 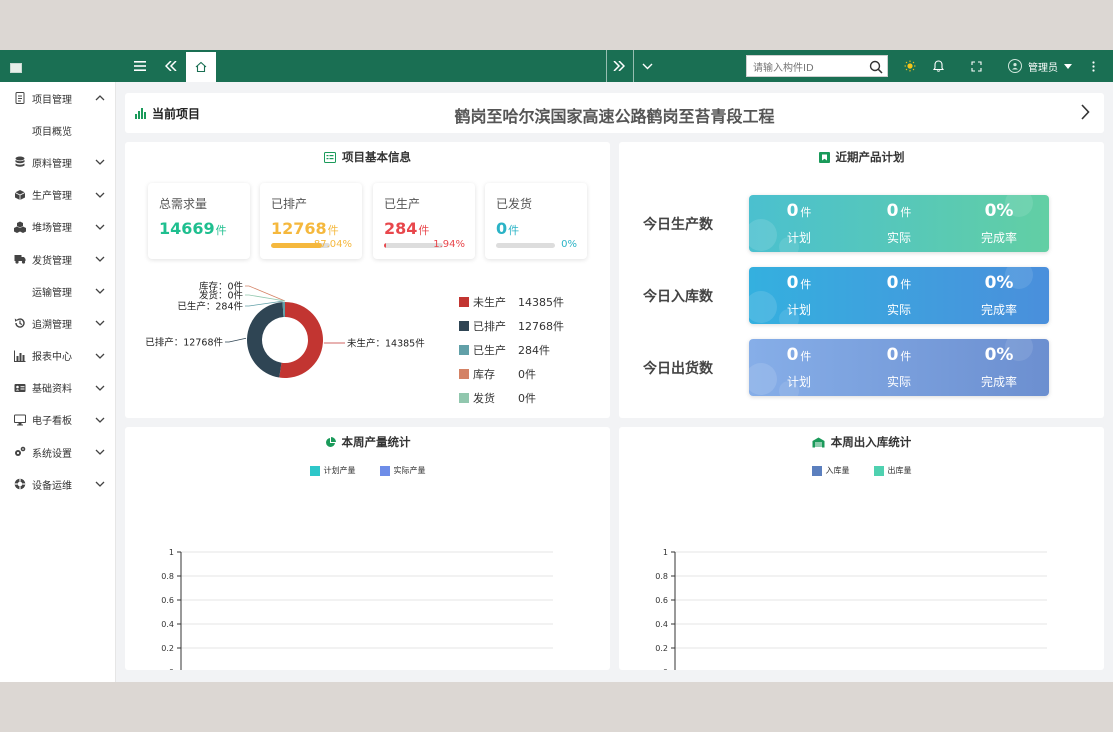 I want to click on basic-info-title: 项目基本信息, so click(x=367, y=157).